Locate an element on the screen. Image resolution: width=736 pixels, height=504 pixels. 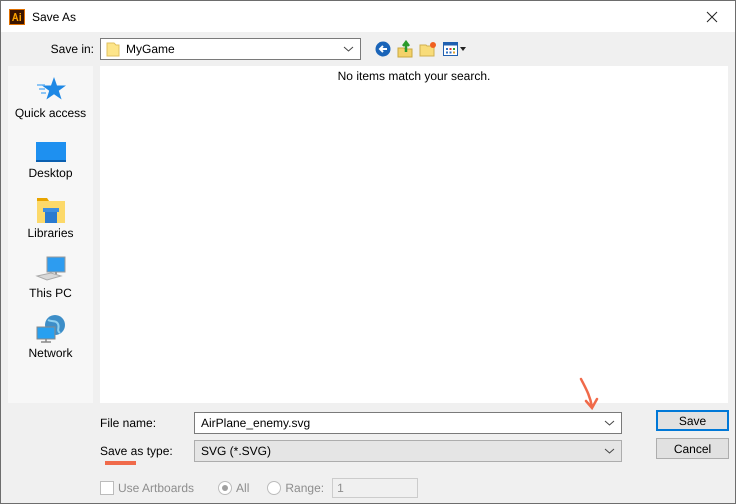
empty-message: No items match your search. is located at coordinates (414, 76).